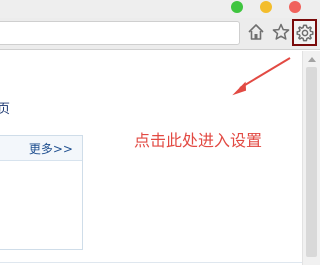 The width and height of the screenshot is (320, 265). I want to click on annotation-arrow-icon, so click(261, 76).